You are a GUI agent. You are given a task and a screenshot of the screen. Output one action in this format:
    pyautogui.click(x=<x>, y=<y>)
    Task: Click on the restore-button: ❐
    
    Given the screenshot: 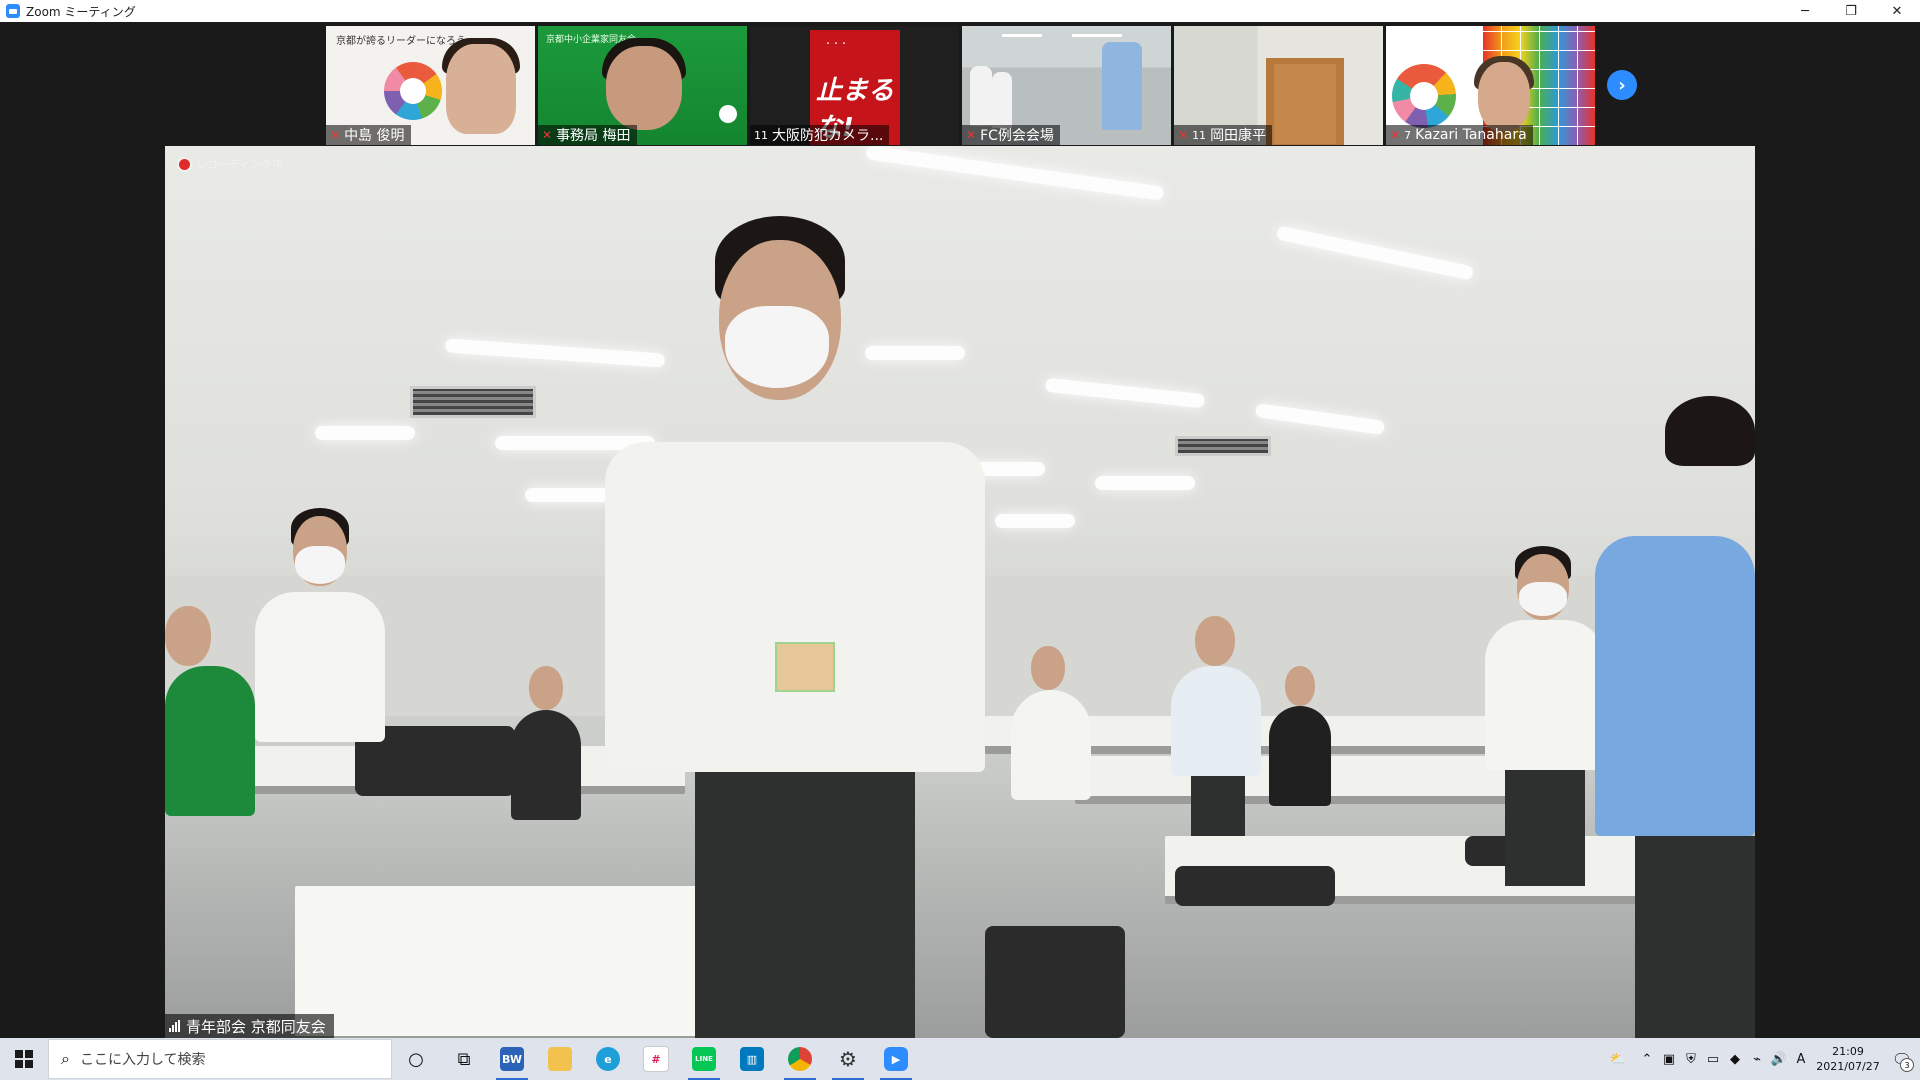 What is the action you would take?
    pyautogui.click(x=1851, y=11)
    